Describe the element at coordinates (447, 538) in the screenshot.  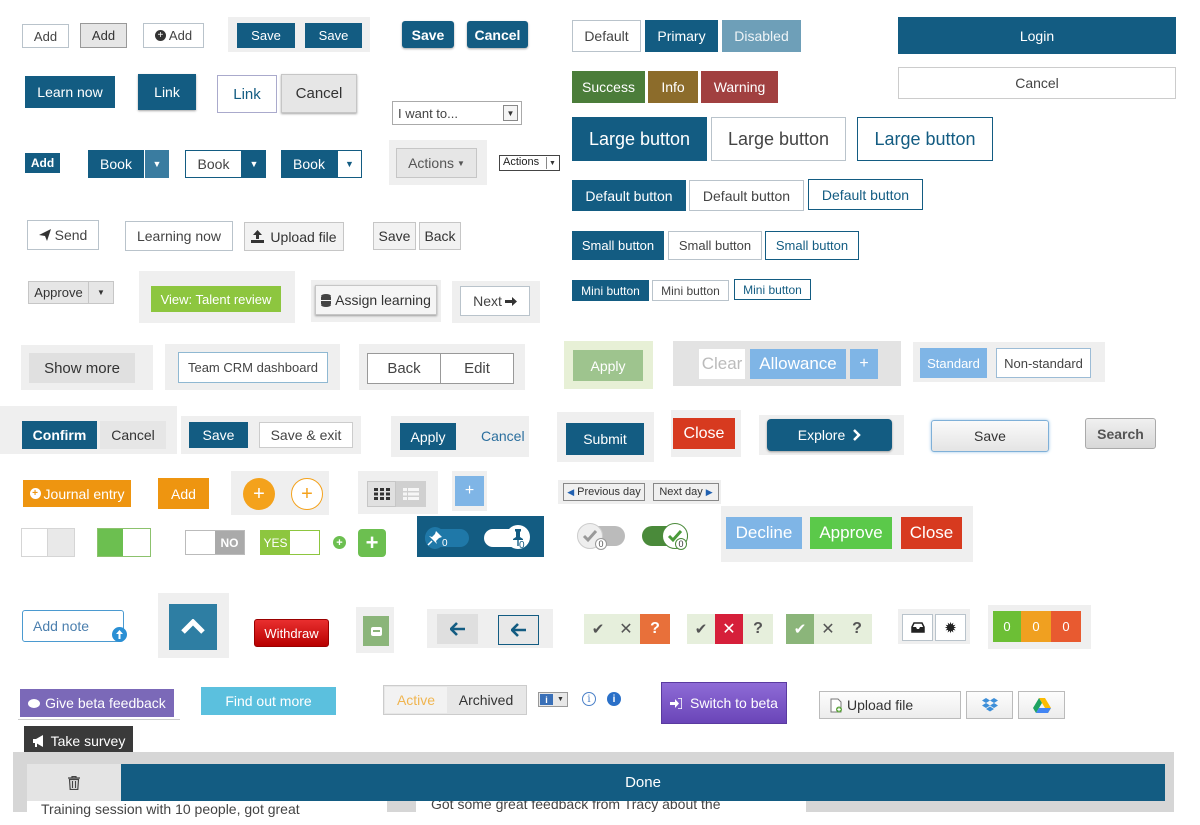
I see `pin-toggle-1: 0` at that location.